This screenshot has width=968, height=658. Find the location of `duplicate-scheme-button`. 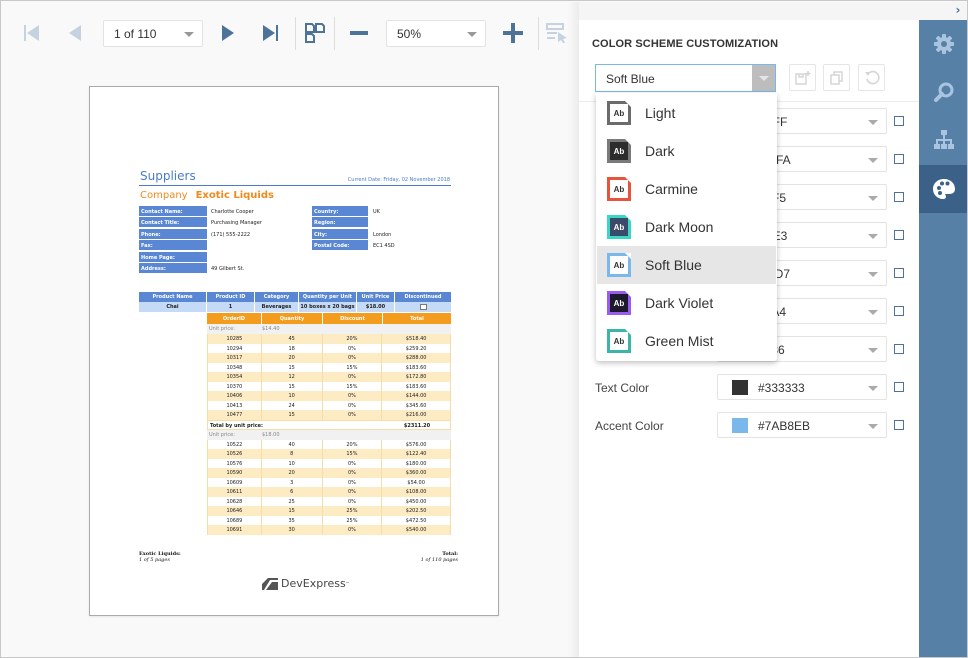

duplicate-scheme-button is located at coordinates (836, 77).